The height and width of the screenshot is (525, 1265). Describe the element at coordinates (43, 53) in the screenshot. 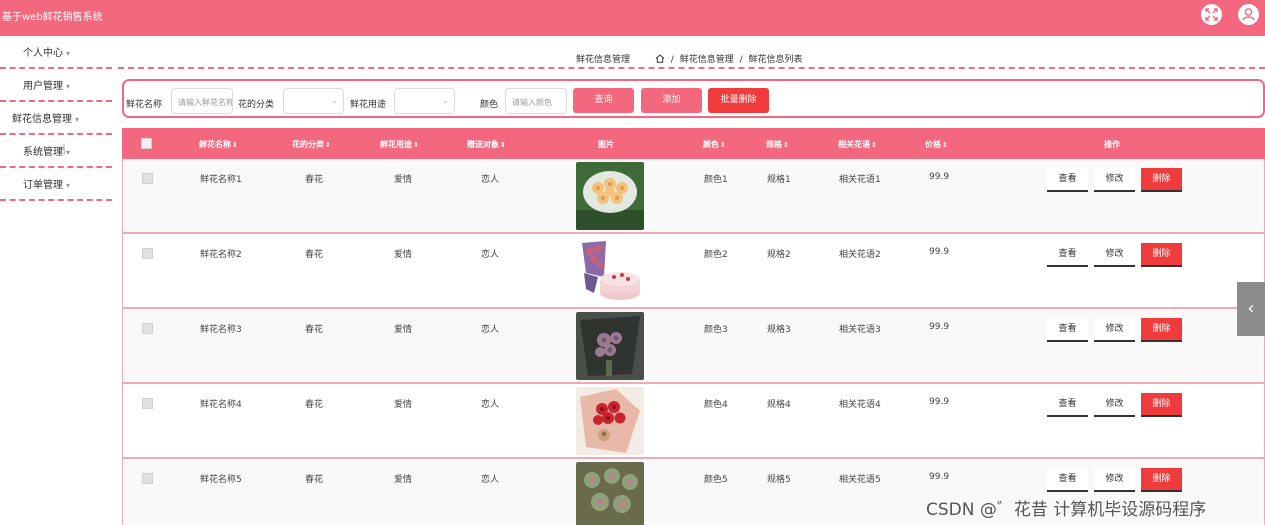

I see `sidebar-item-label: 个人中心` at that location.